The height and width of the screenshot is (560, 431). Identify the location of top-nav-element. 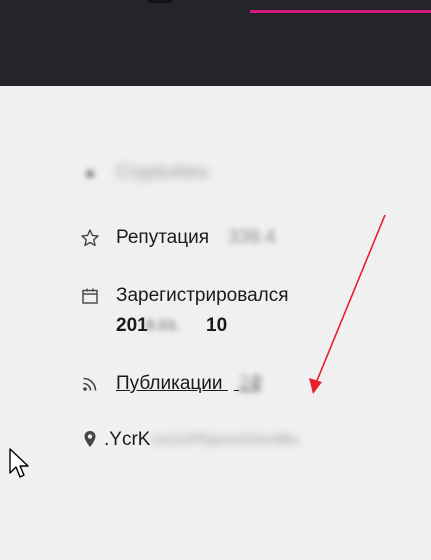
(160, 1).